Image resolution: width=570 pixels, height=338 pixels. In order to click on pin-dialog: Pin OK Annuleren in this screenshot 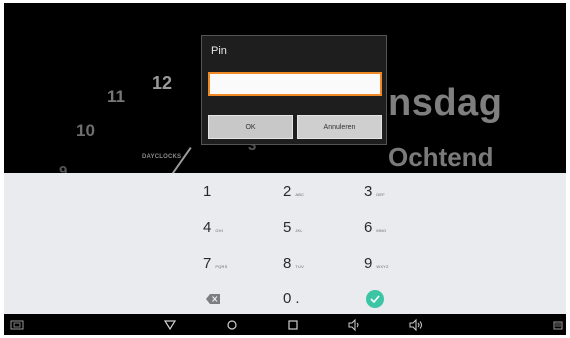, I will do `click(294, 90)`.